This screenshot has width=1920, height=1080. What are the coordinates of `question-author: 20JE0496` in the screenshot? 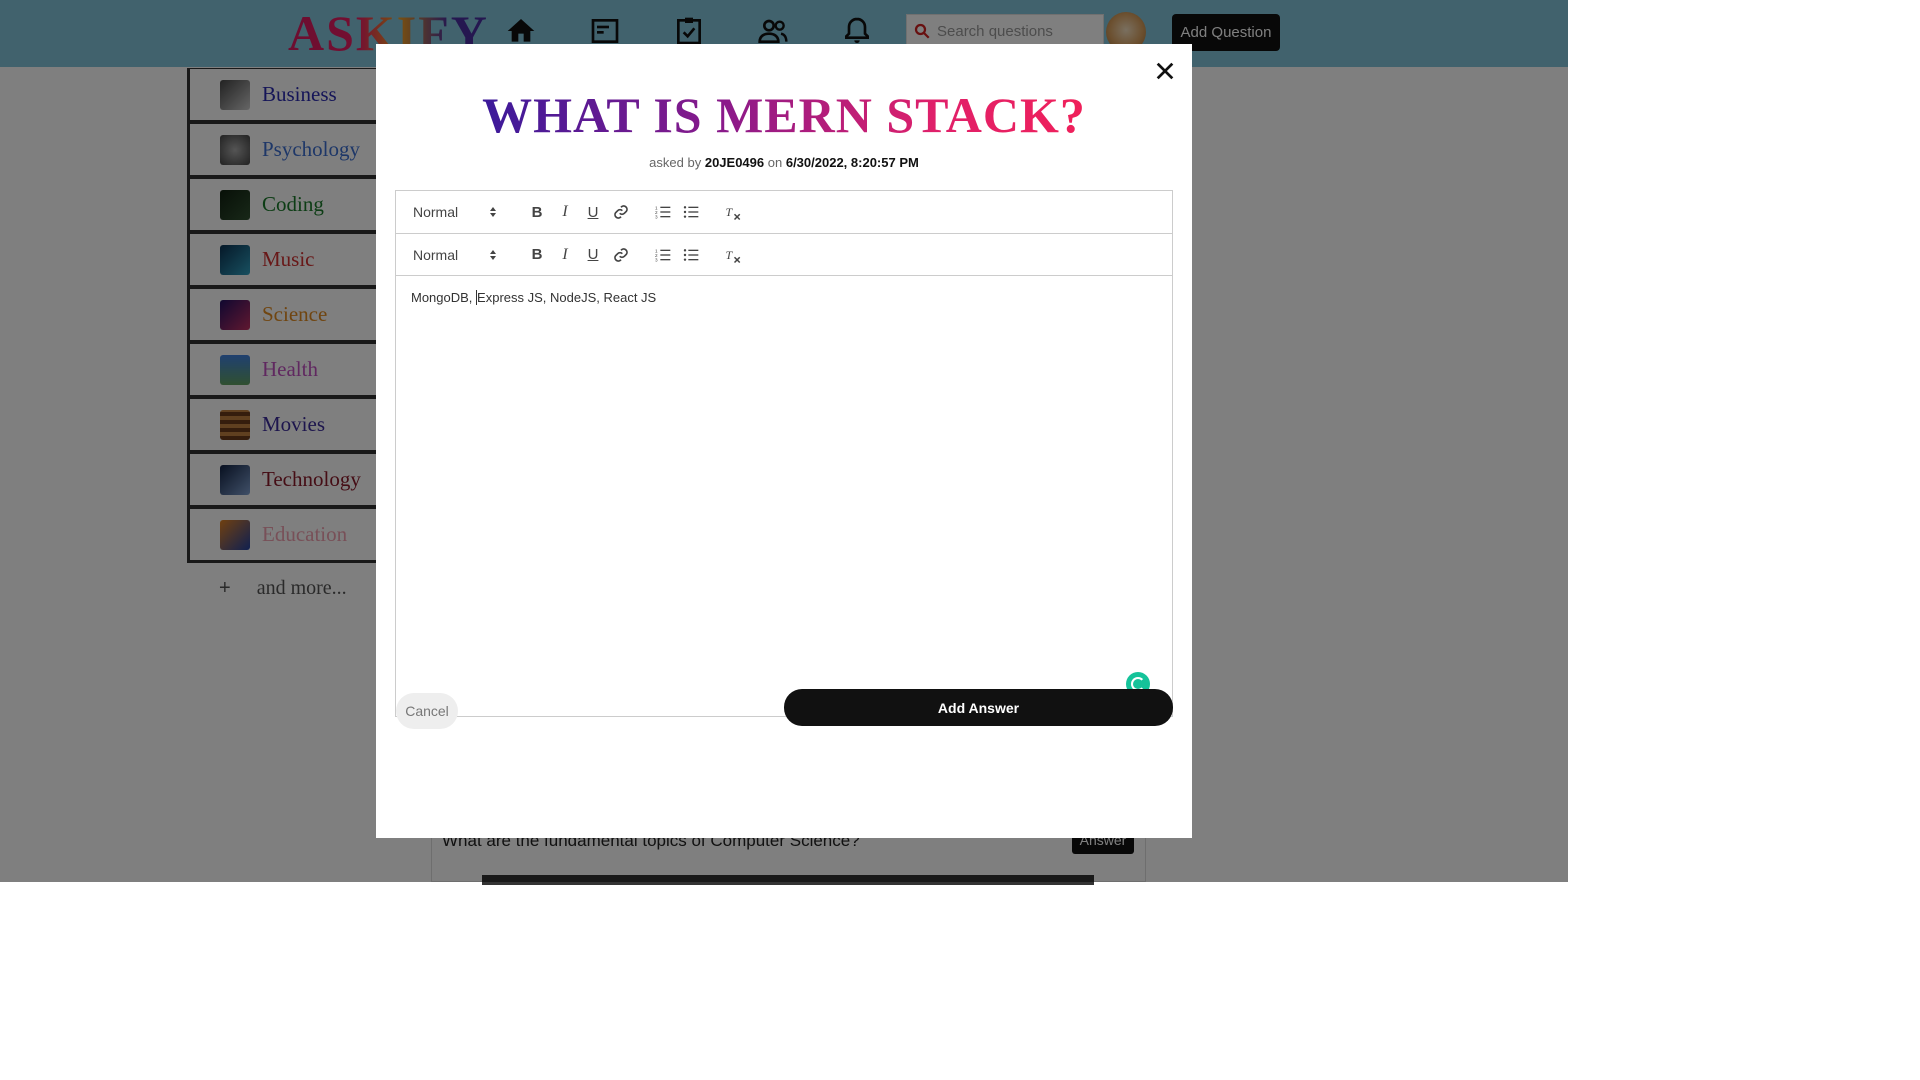 It's located at (734, 162).